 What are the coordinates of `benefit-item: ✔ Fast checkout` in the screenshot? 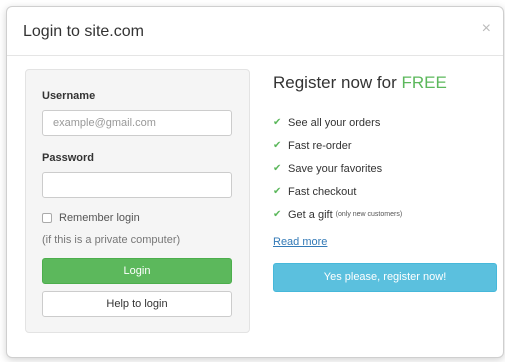 It's located at (386, 191).